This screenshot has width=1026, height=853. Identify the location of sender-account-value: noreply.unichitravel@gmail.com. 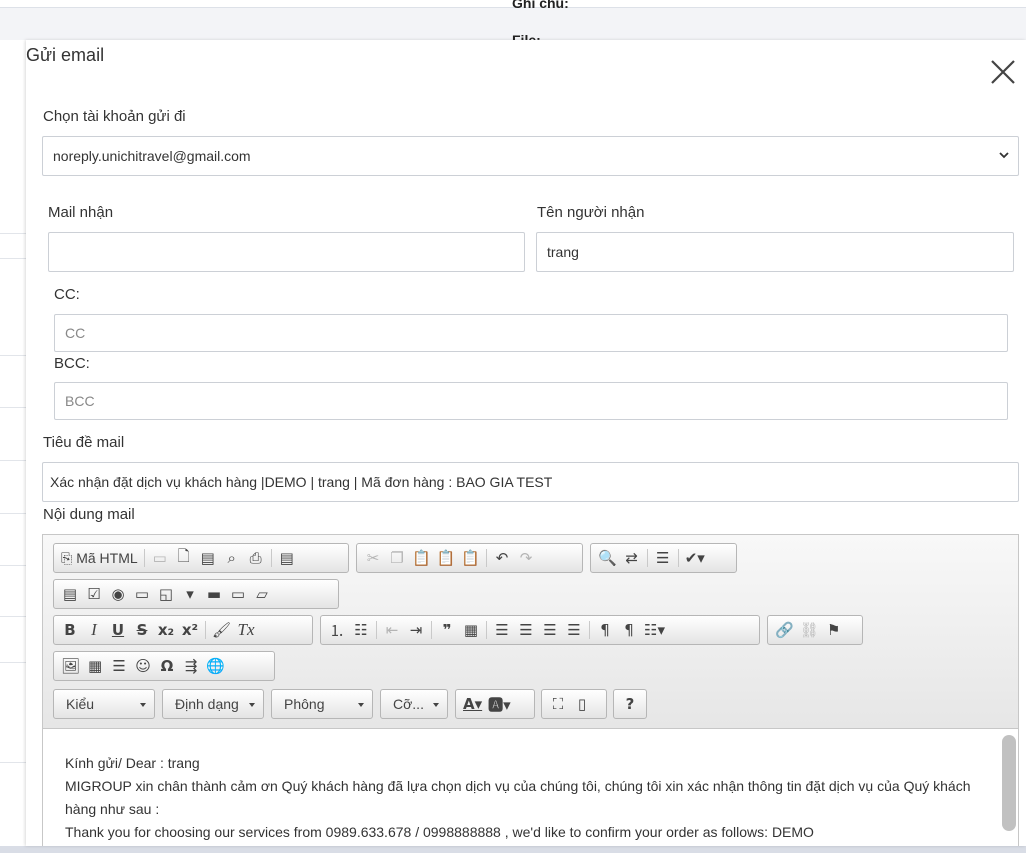
(152, 156).